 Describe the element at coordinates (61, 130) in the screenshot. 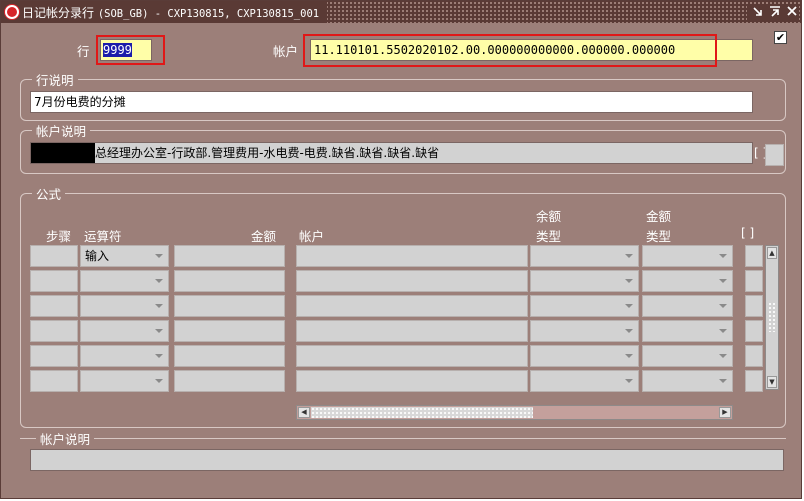

I see `account-description-title: 帐户说明` at that location.